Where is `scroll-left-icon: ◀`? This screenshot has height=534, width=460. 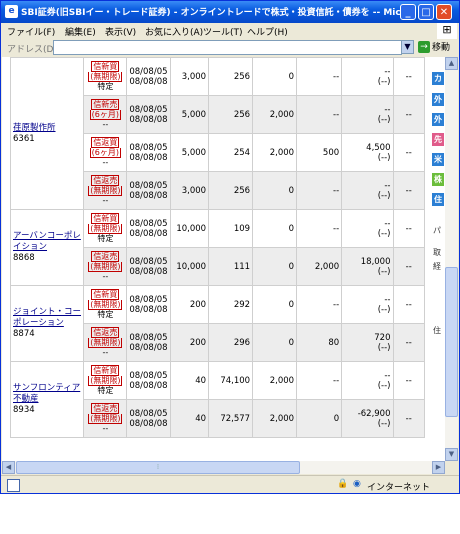 scroll-left-icon: ◀ is located at coordinates (8, 467).